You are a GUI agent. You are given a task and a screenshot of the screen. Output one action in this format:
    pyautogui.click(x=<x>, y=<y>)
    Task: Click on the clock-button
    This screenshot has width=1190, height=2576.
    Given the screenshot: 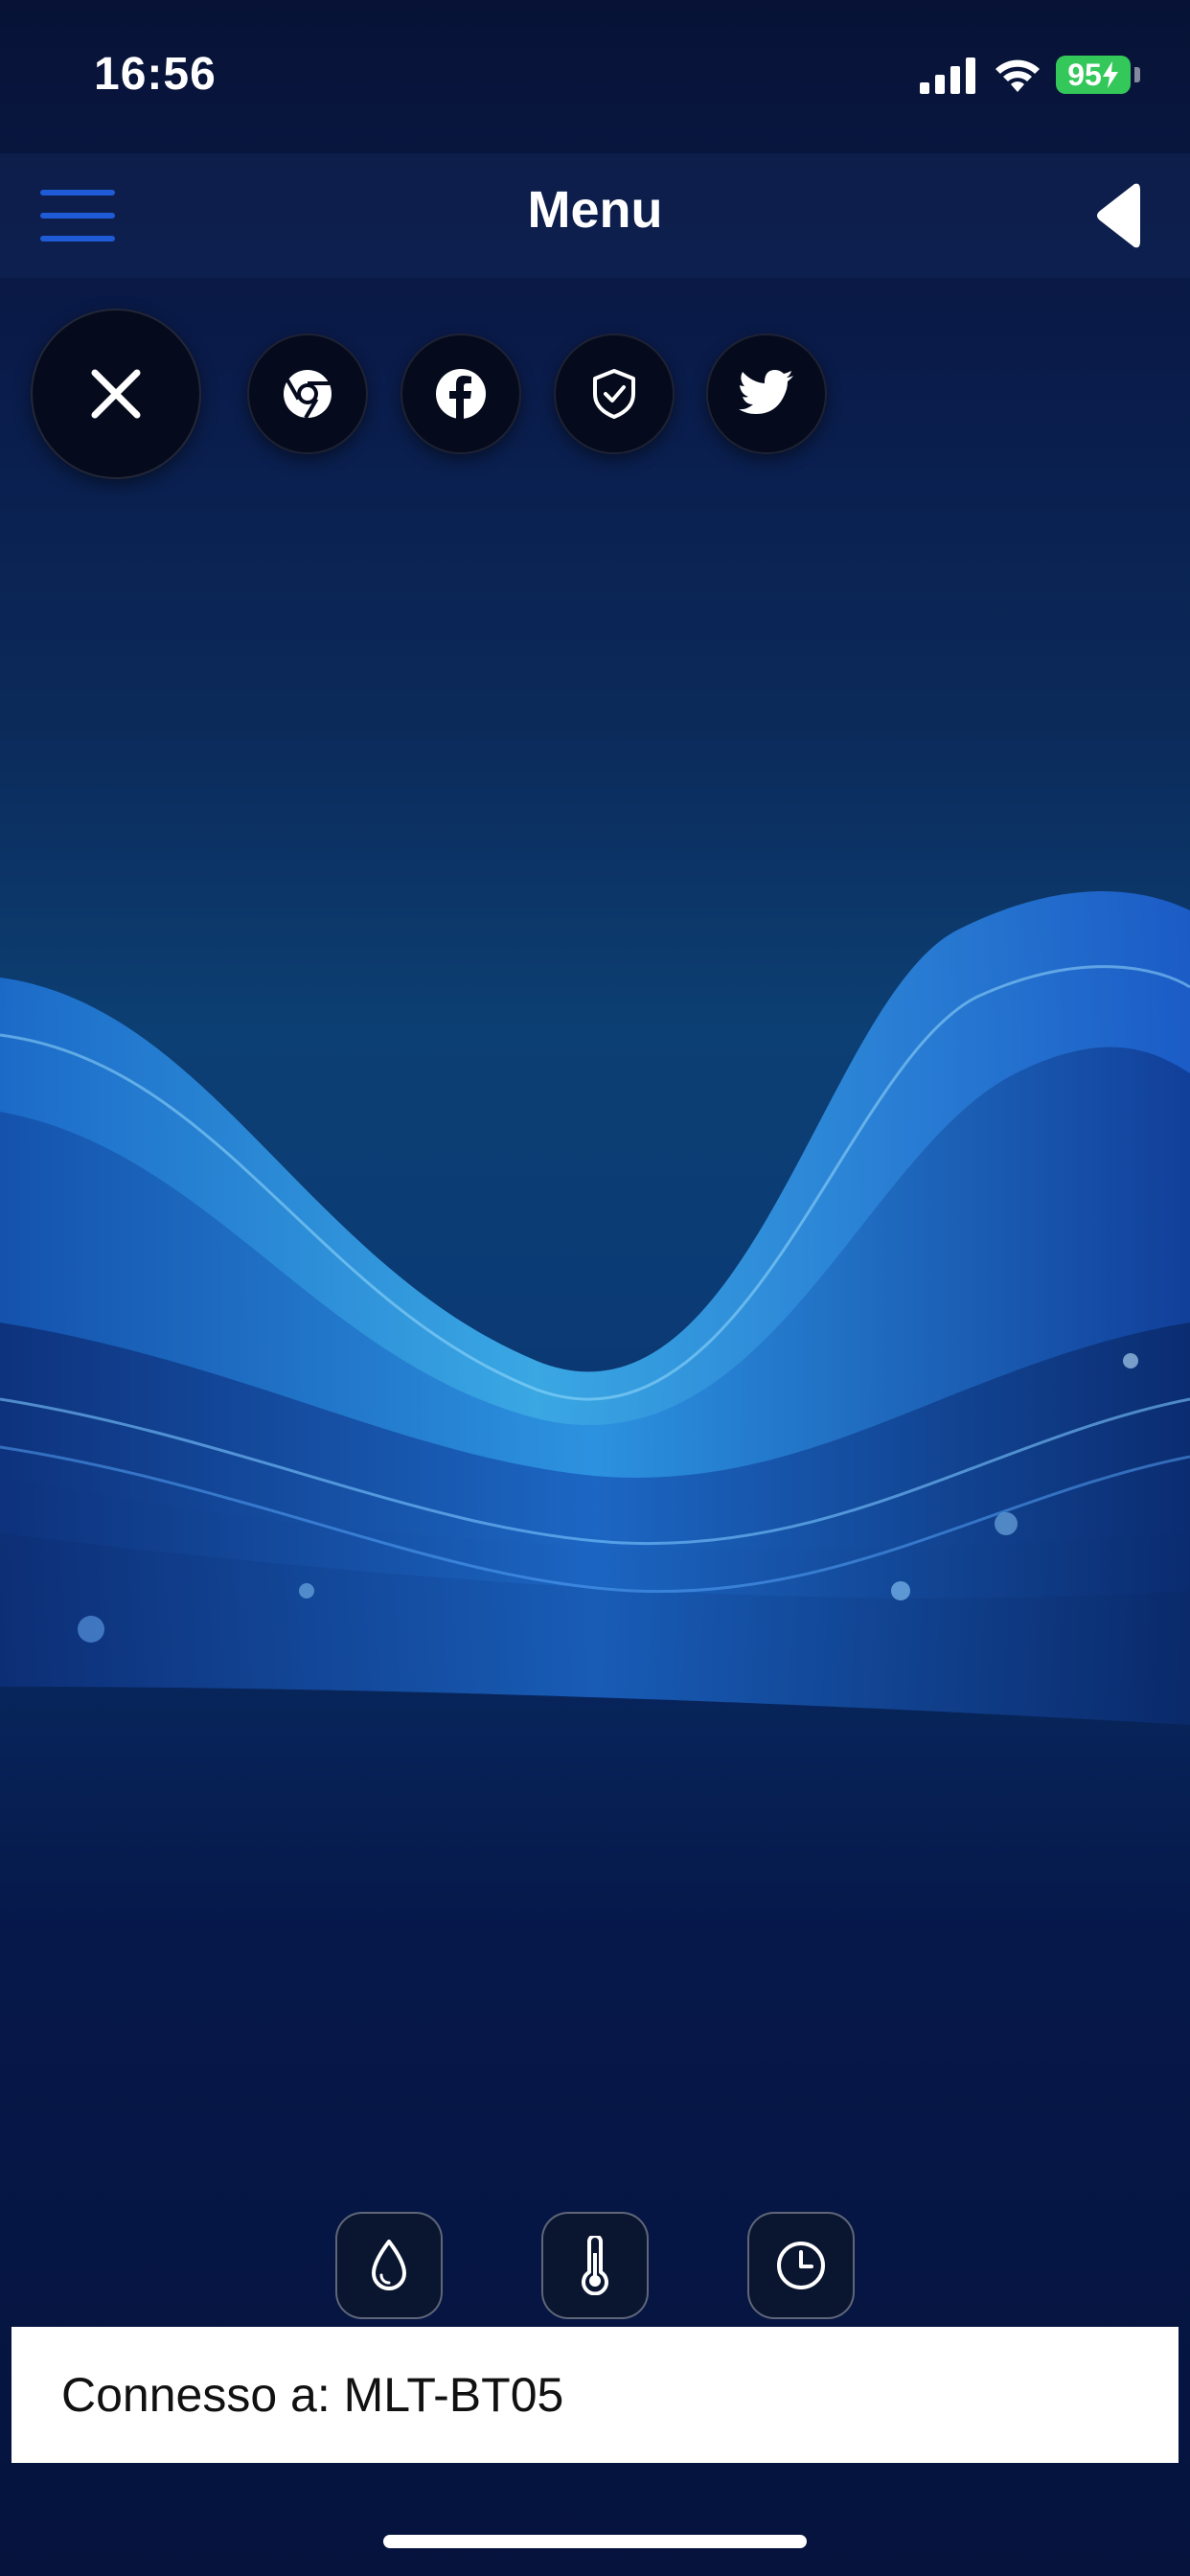 What is the action you would take?
    pyautogui.click(x=801, y=2265)
    